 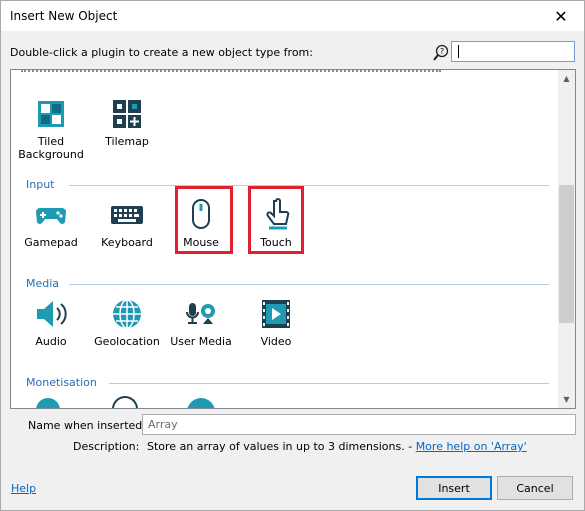 What do you see at coordinates (51, 114) in the screenshot?
I see `tiled-background-icon` at bounding box center [51, 114].